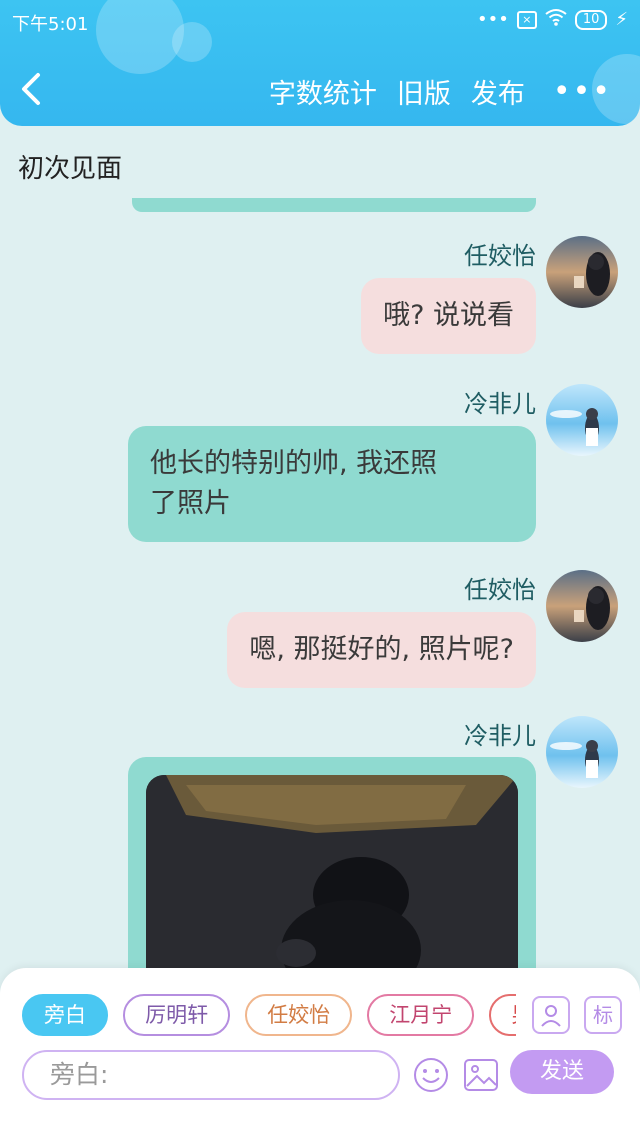  I want to click on smiley-icon, so click(431, 1075).